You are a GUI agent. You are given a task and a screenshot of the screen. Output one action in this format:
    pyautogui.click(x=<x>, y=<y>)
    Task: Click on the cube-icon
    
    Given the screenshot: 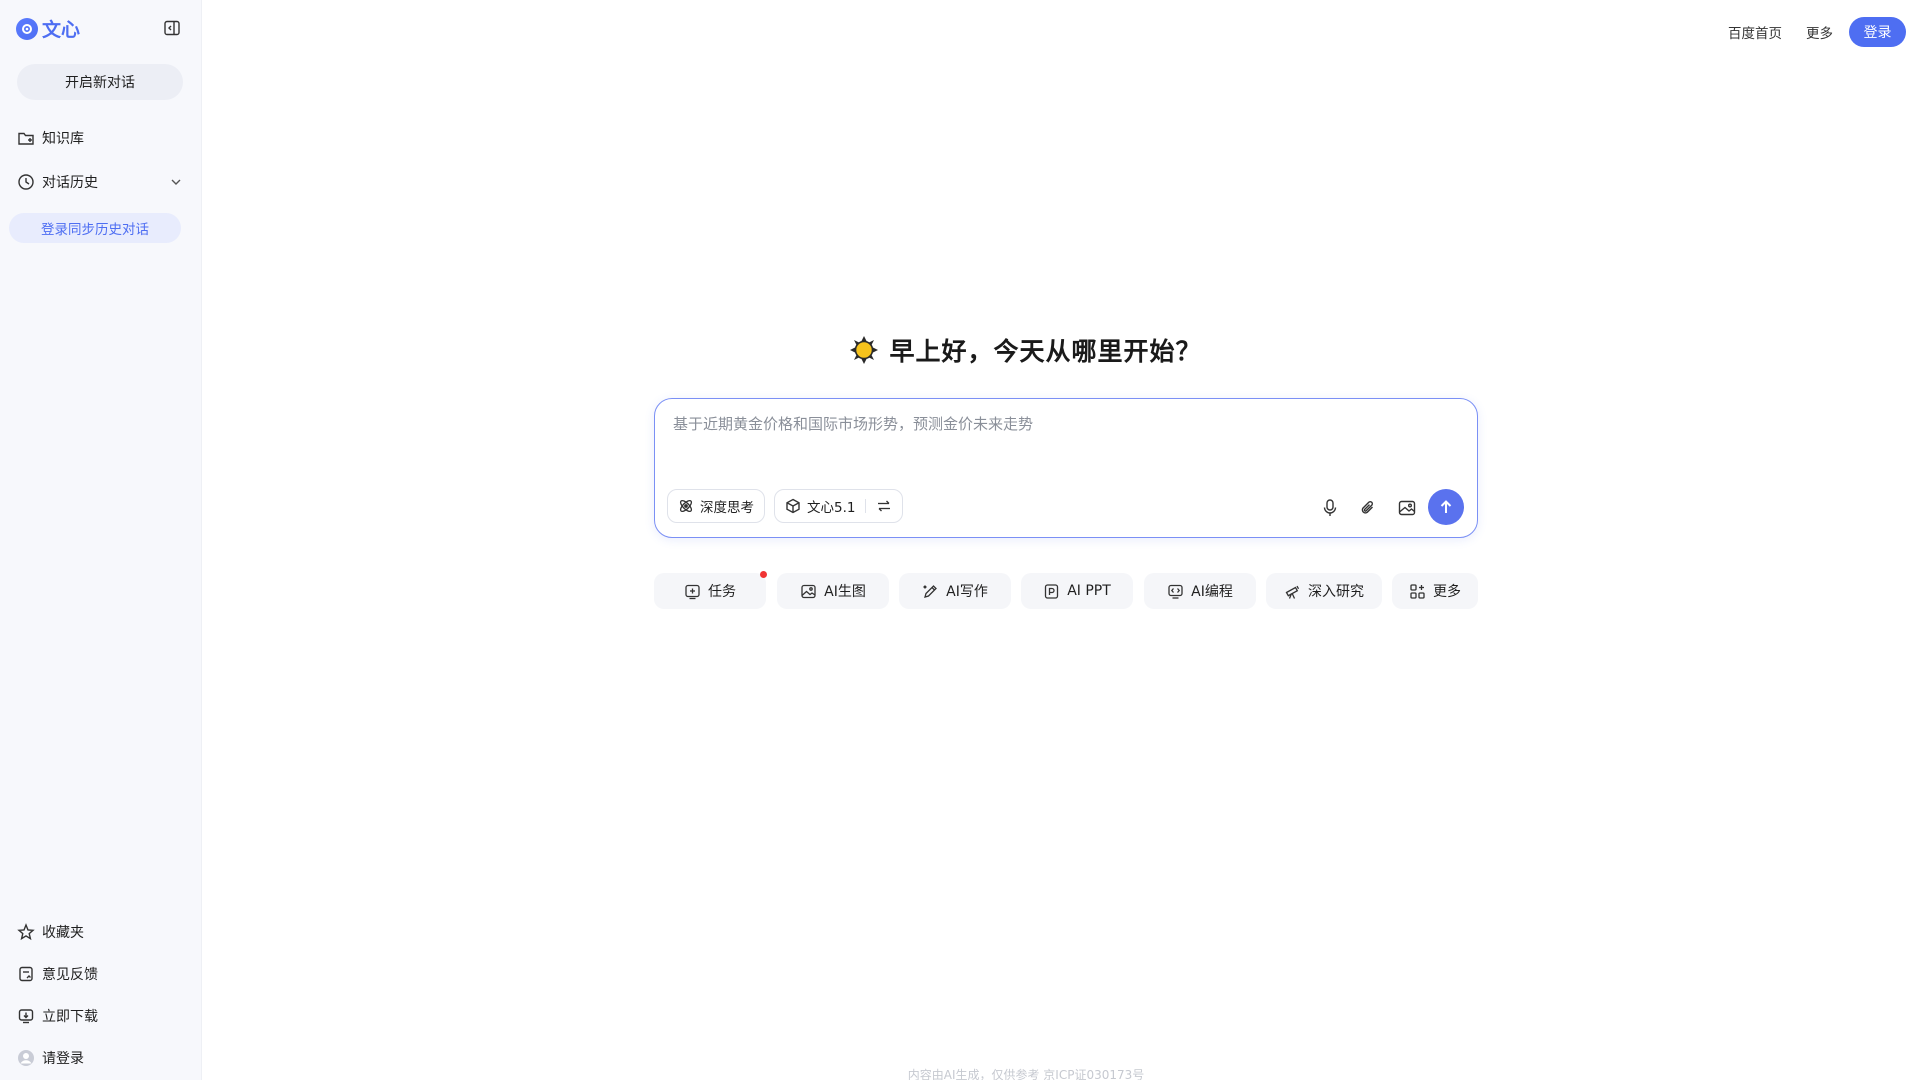 What is the action you would take?
    pyautogui.click(x=793, y=506)
    